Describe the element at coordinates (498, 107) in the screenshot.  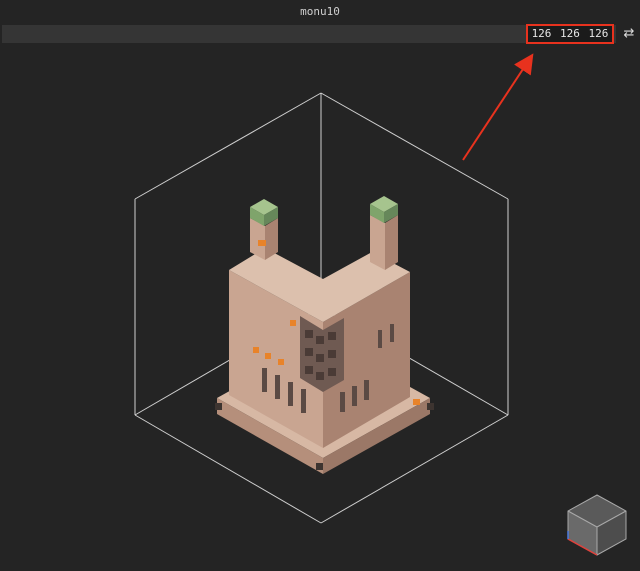
I see `annotation-arrow` at that location.